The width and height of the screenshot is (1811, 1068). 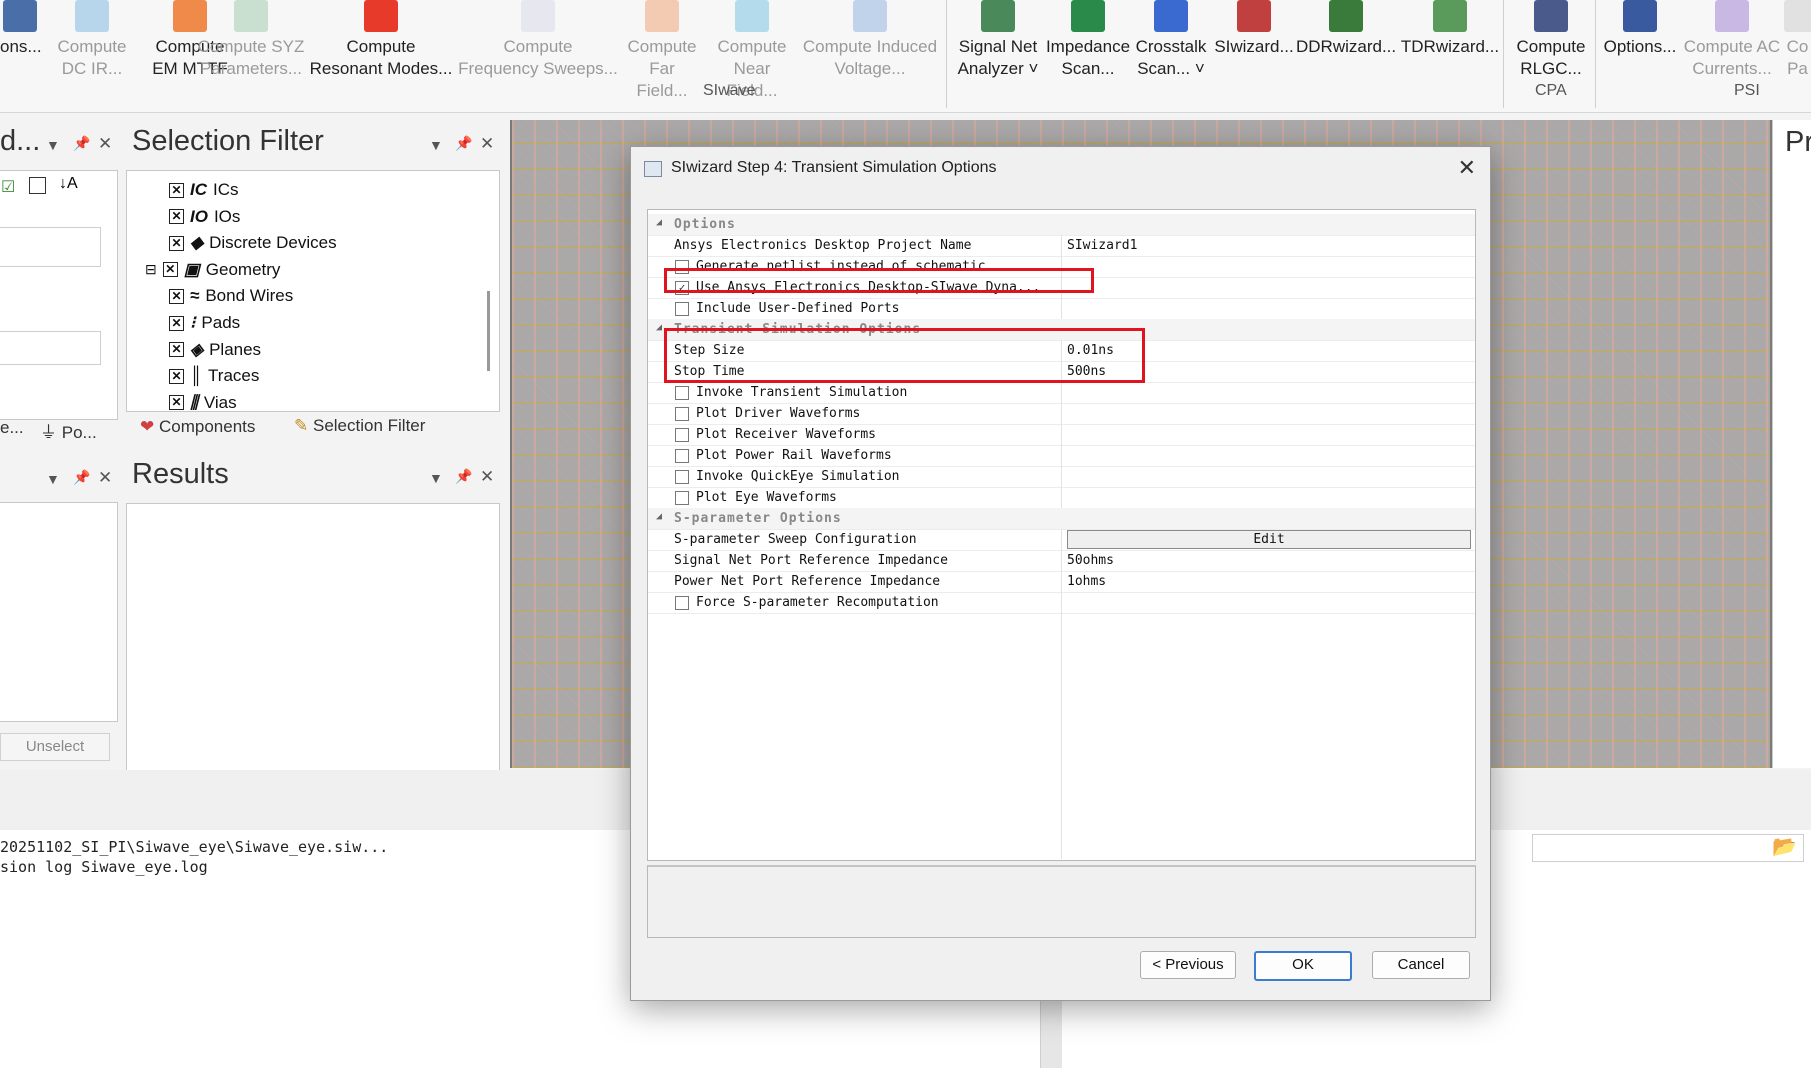 I want to click on filter-item: ✕ ◆ Discrete Devices, so click(x=253, y=243).